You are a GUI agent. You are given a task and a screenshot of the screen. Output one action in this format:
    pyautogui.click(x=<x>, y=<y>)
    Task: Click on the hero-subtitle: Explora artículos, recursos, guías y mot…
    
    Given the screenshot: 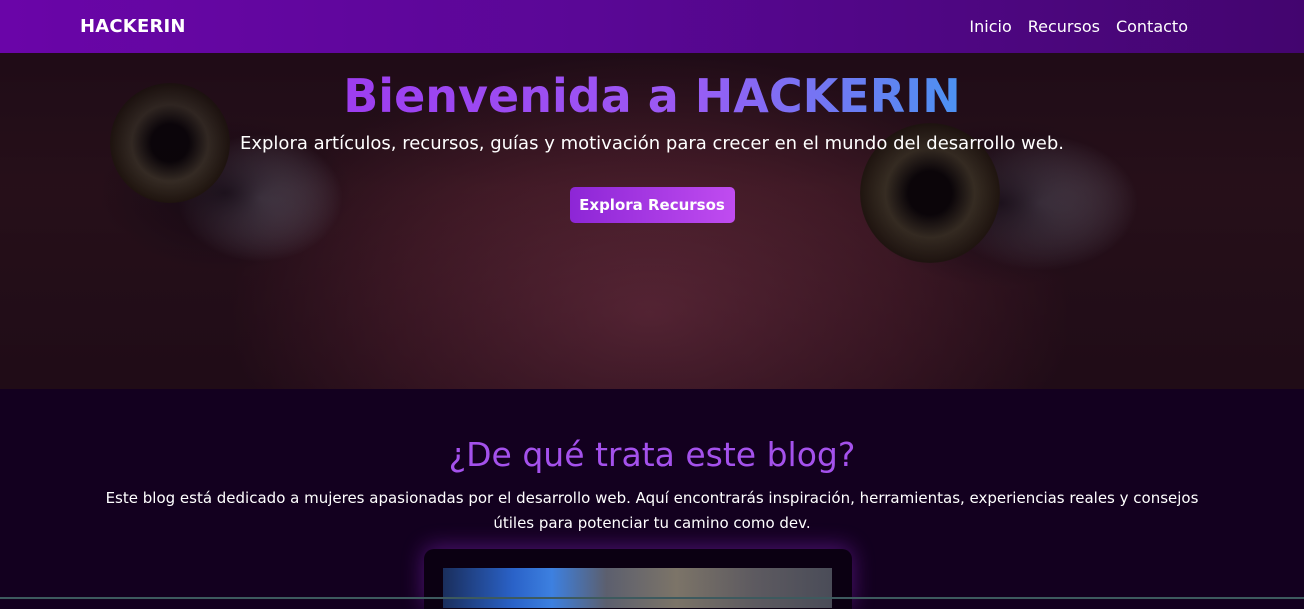 What is the action you would take?
    pyautogui.click(x=651, y=143)
    